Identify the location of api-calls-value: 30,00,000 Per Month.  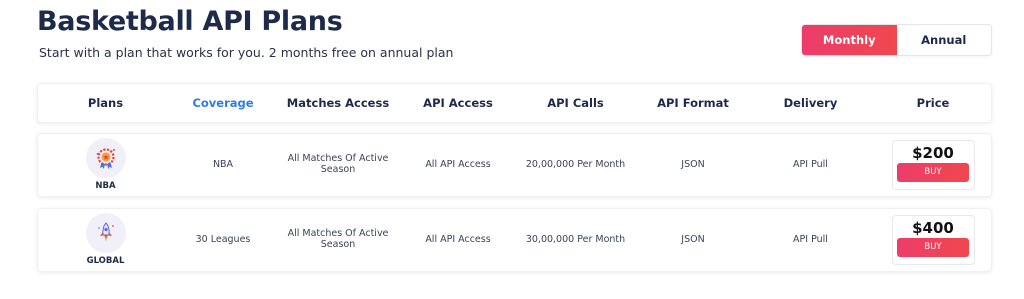
(575, 239).